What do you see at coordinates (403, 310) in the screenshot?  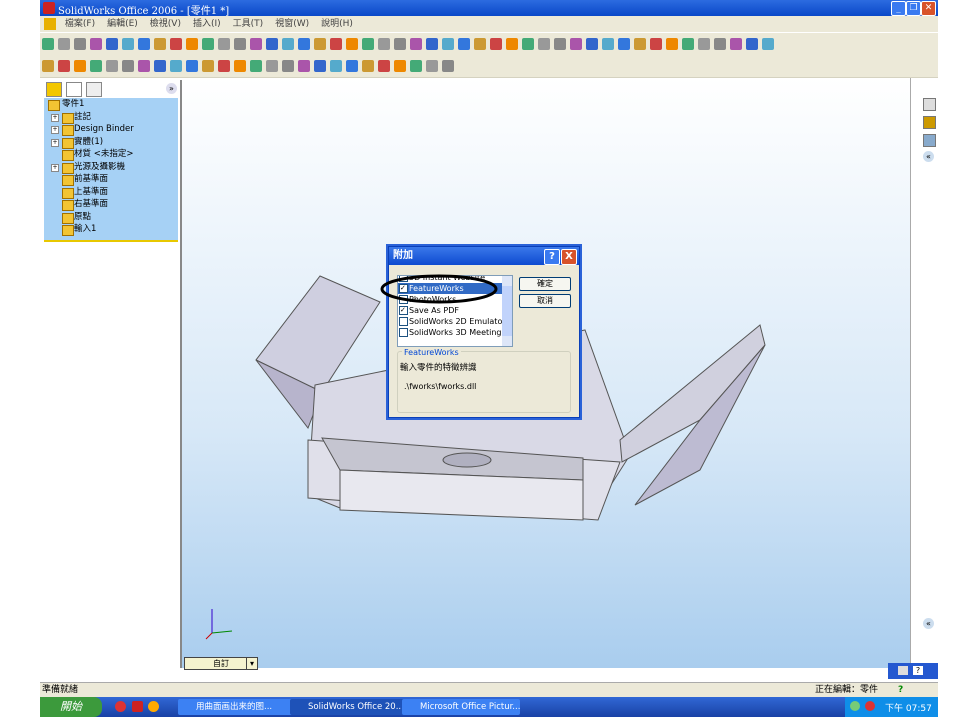 I see `checkbox: ✓` at bounding box center [403, 310].